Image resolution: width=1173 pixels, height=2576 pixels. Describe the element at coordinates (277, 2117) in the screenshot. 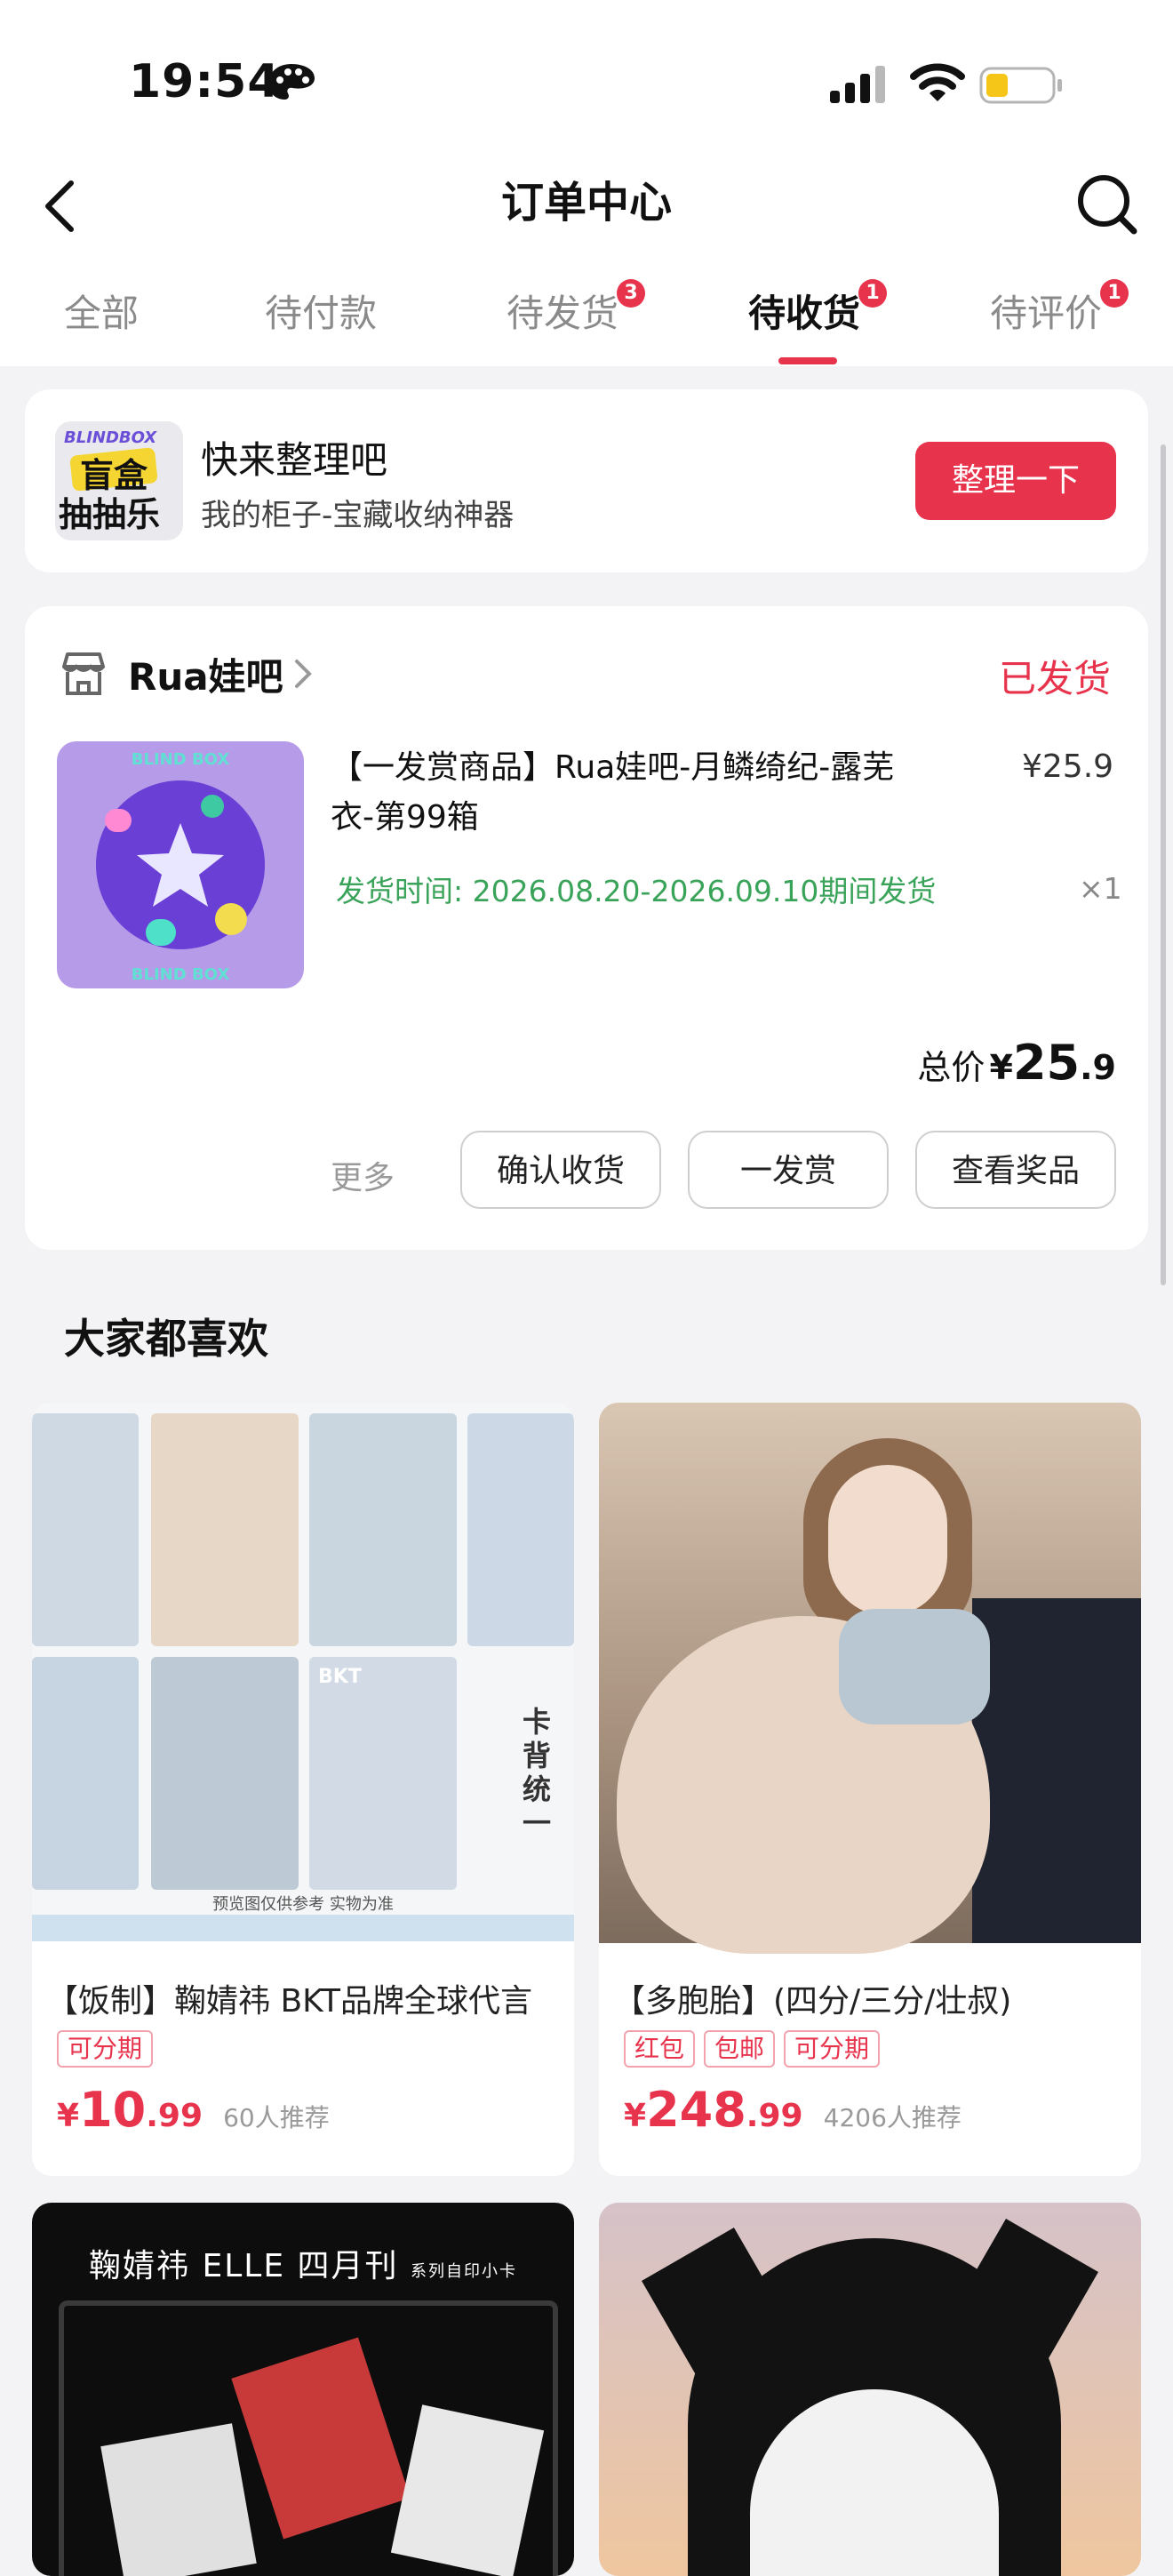

I see `recommend-count: 60人推荐` at that location.